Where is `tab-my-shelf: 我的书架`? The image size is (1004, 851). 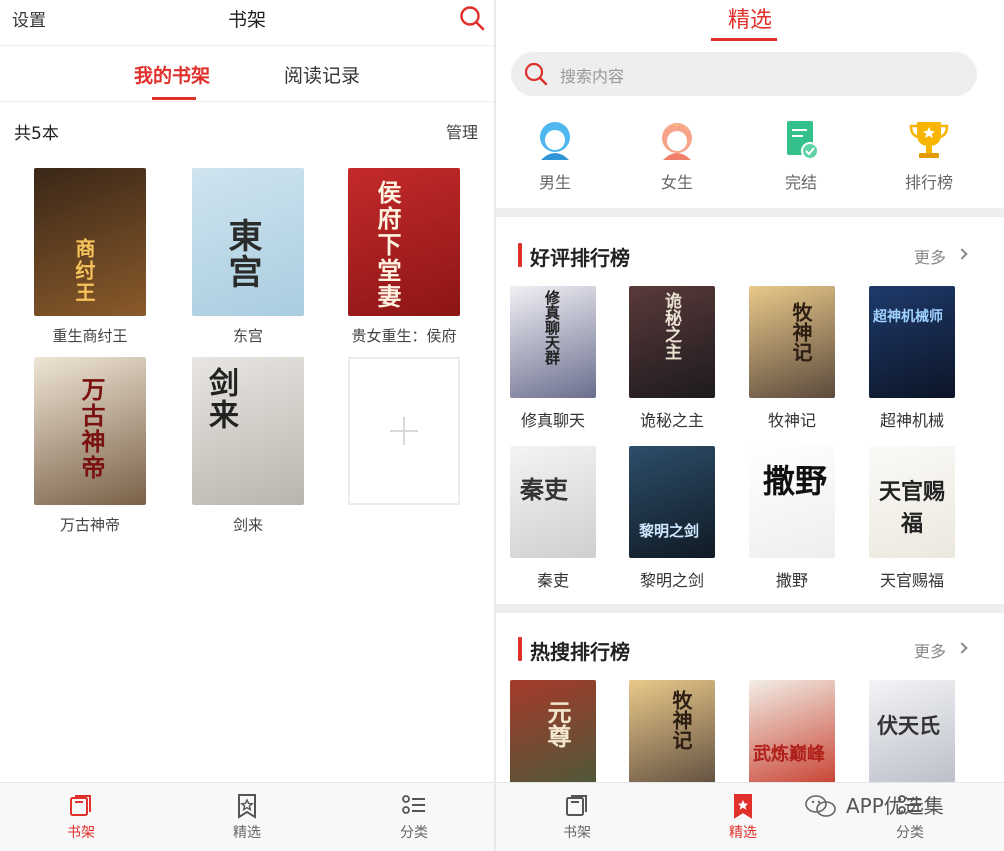
tab-my-shelf: 我的书架 is located at coordinates (172, 74).